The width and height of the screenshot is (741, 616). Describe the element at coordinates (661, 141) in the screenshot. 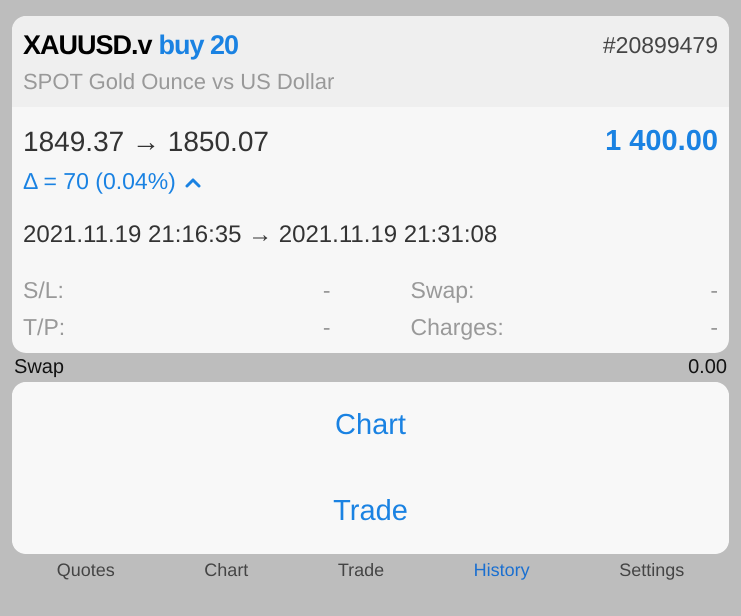

I see `profit-value: 1 400.00` at that location.